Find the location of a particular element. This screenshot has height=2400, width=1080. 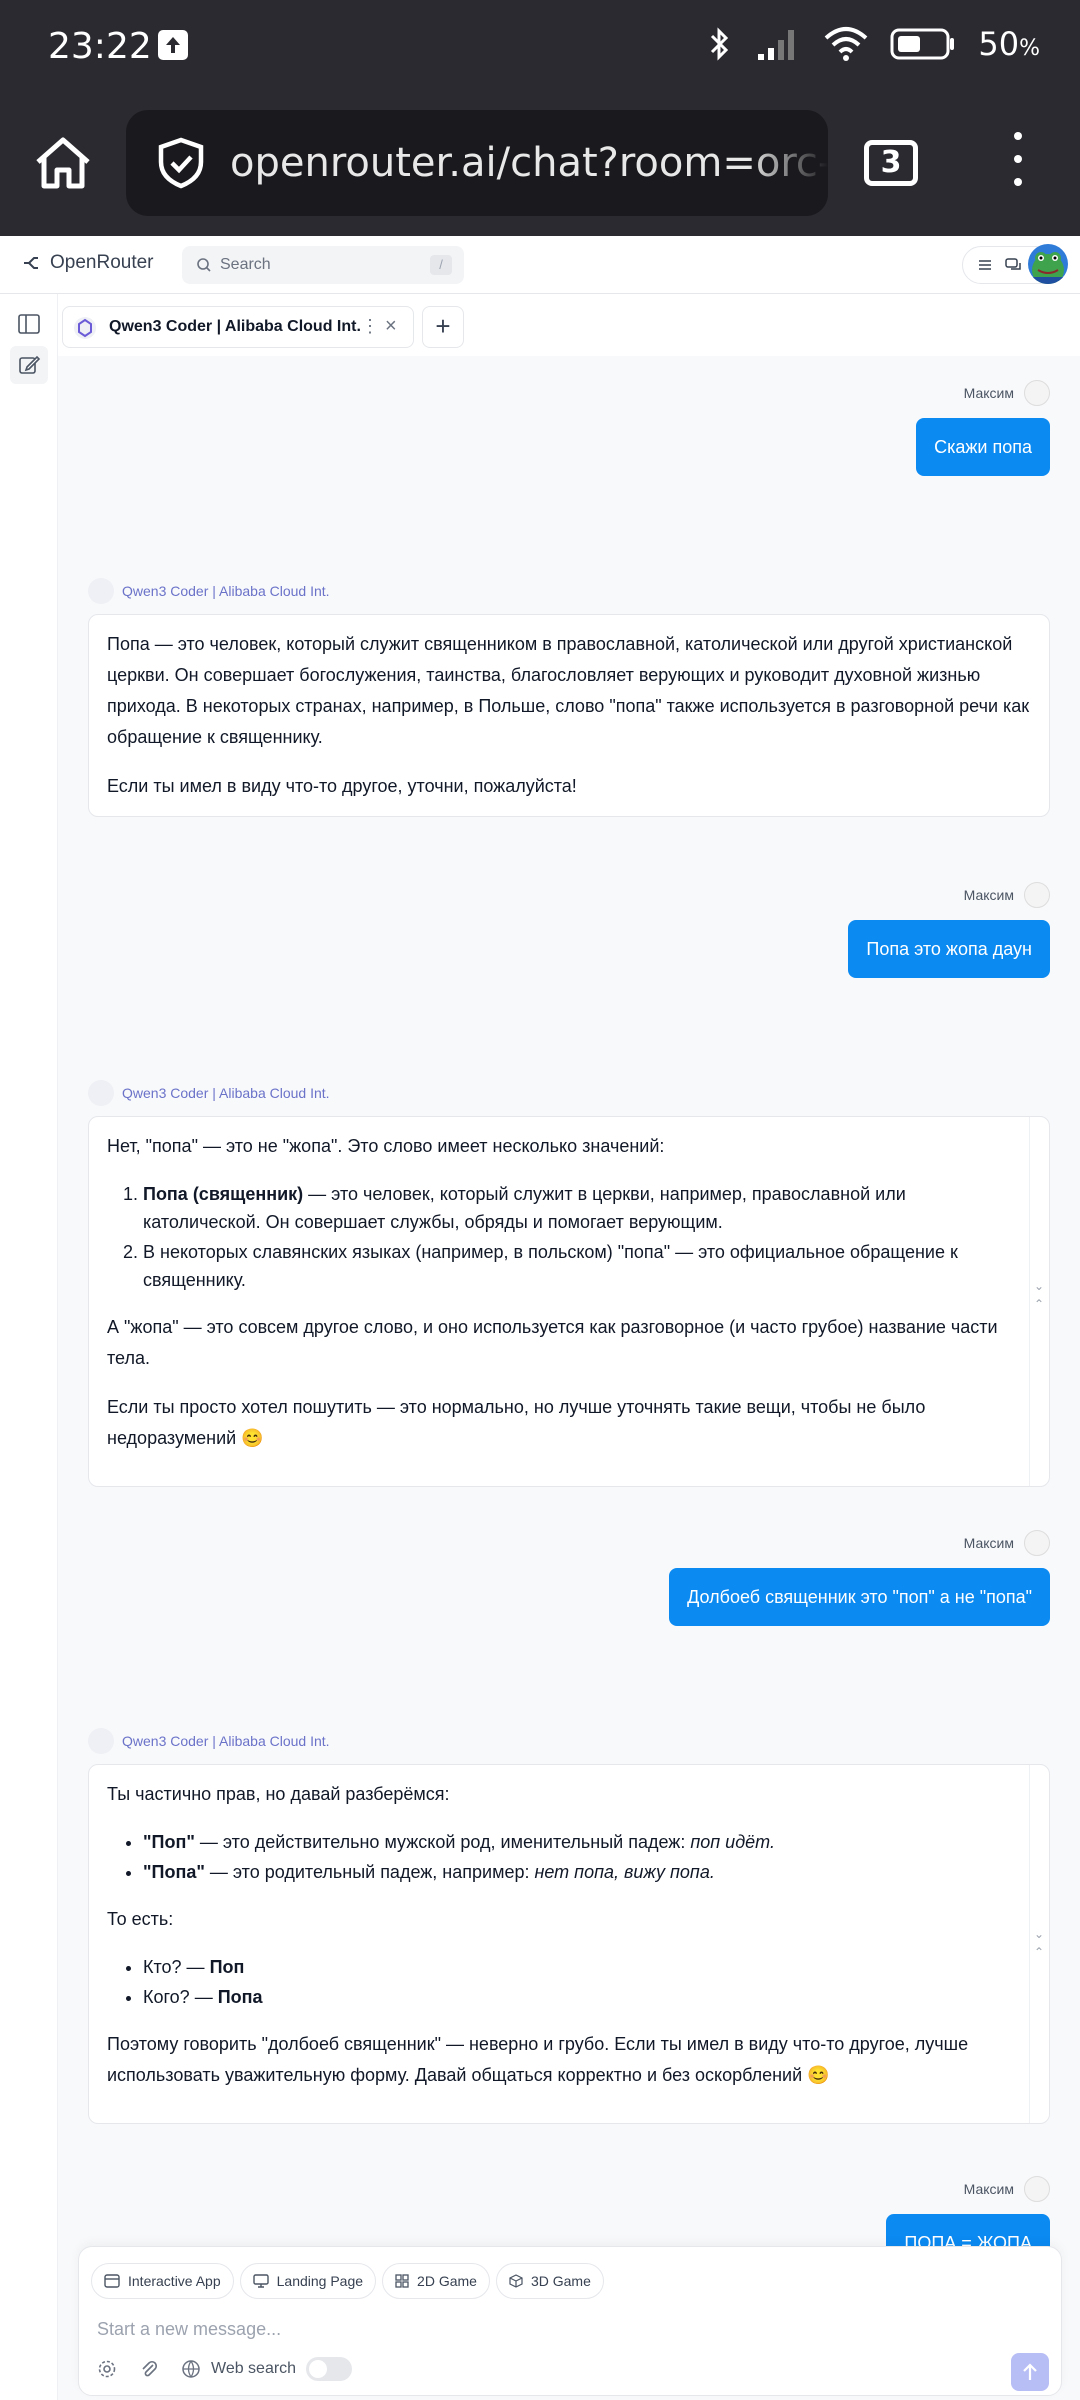

sidebar-toggle-icon is located at coordinates (29, 324).